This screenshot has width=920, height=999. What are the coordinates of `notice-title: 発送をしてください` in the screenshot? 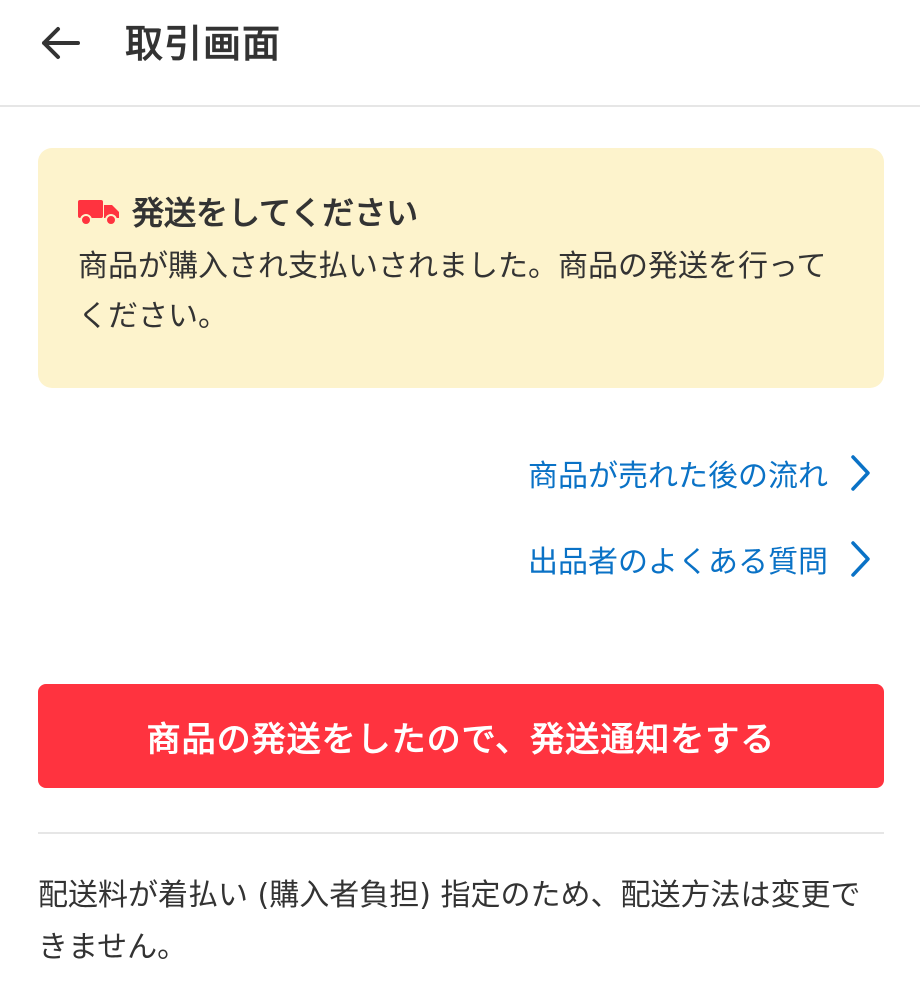 It's located at (275, 213).